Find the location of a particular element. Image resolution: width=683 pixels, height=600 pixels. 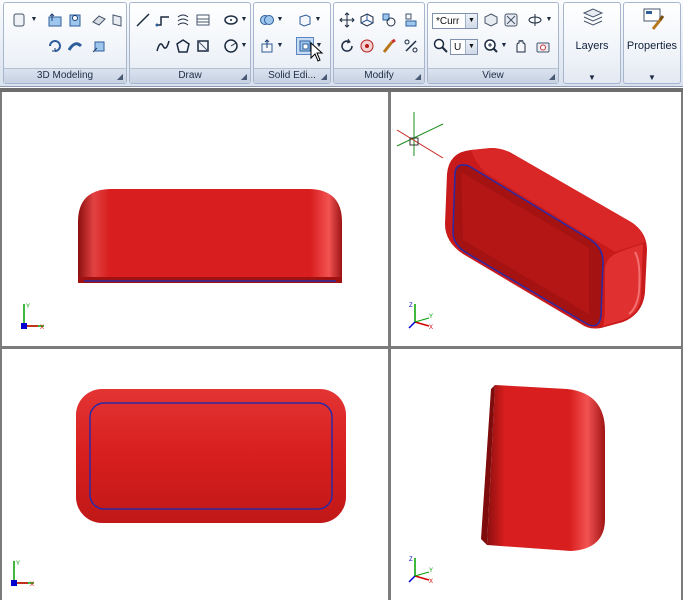

viewport-splitter-top is located at coordinates (341, 90).